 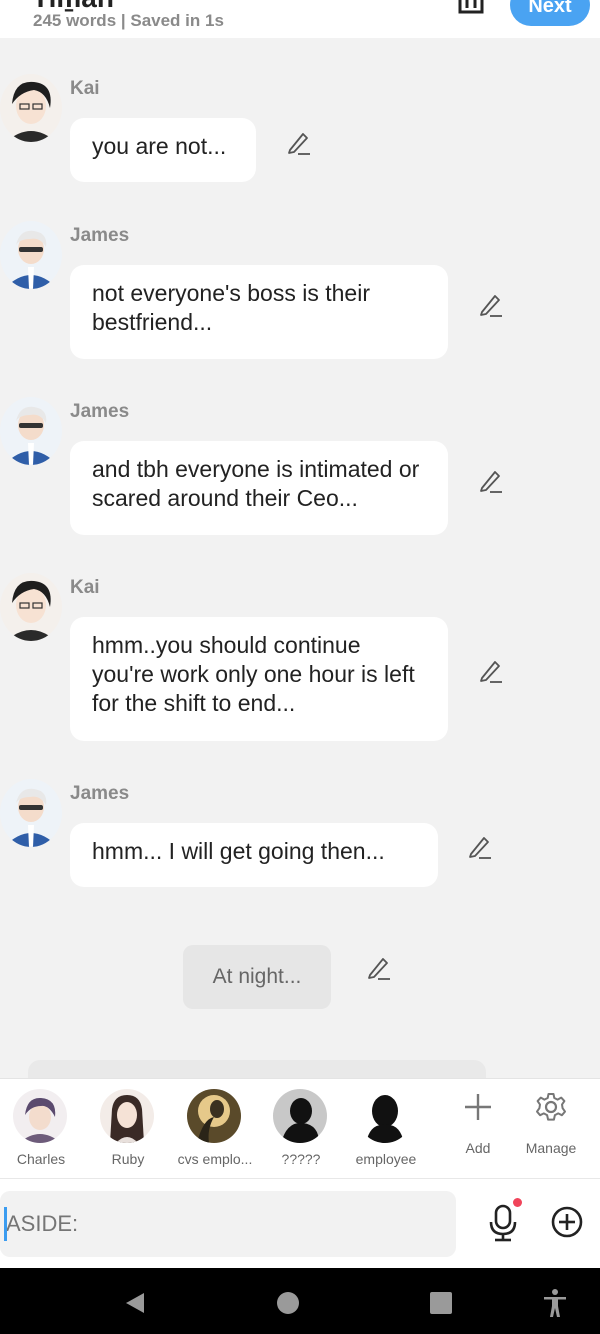 I want to click on character-unknown: ?????, so click(x=301, y=1129).